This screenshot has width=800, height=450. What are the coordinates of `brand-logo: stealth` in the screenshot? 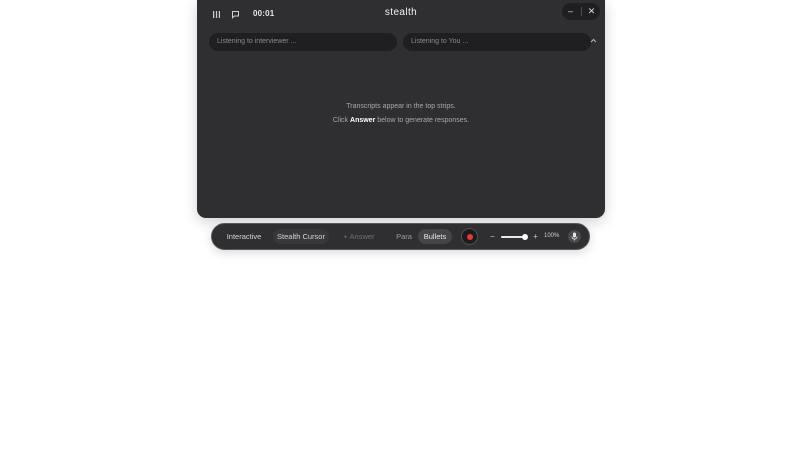 It's located at (401, 12).